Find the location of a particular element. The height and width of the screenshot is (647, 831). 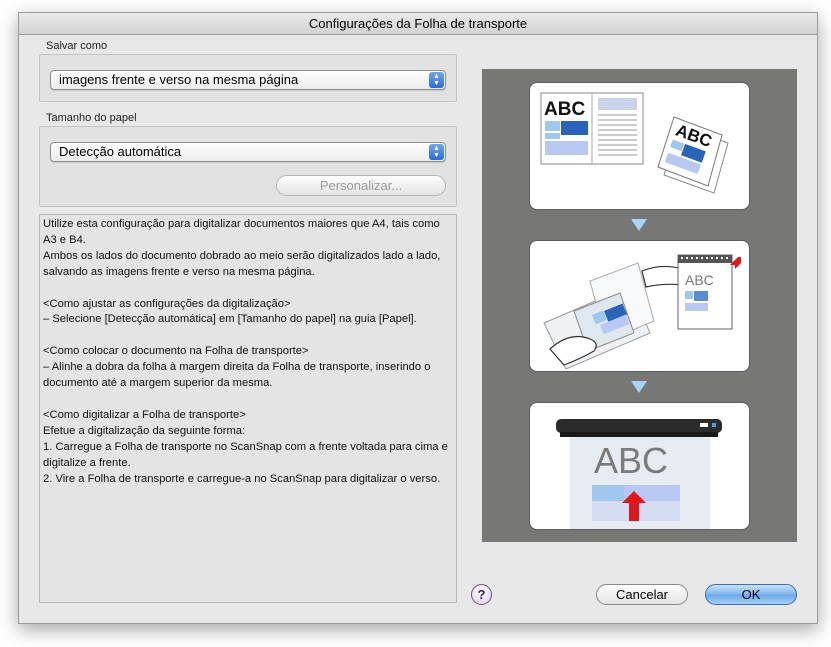

help-button: ? is located at coordinates (481, 594).